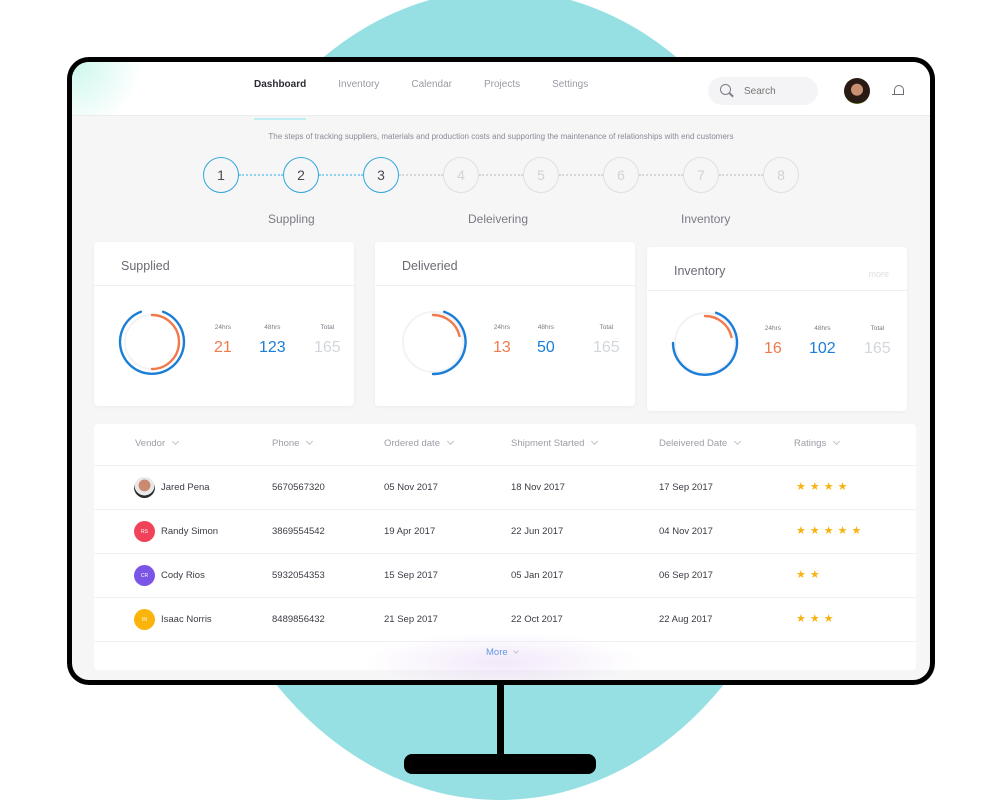  Describe the element at coordinates (190, 531) in the screenshot. I see `vendor-name: Randy Simon` at that location.